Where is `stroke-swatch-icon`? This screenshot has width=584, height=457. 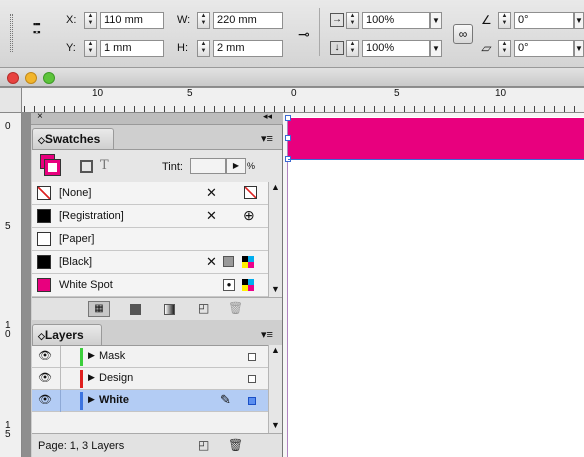
stroke-swatch-icon is located at coordinates (52, 167).